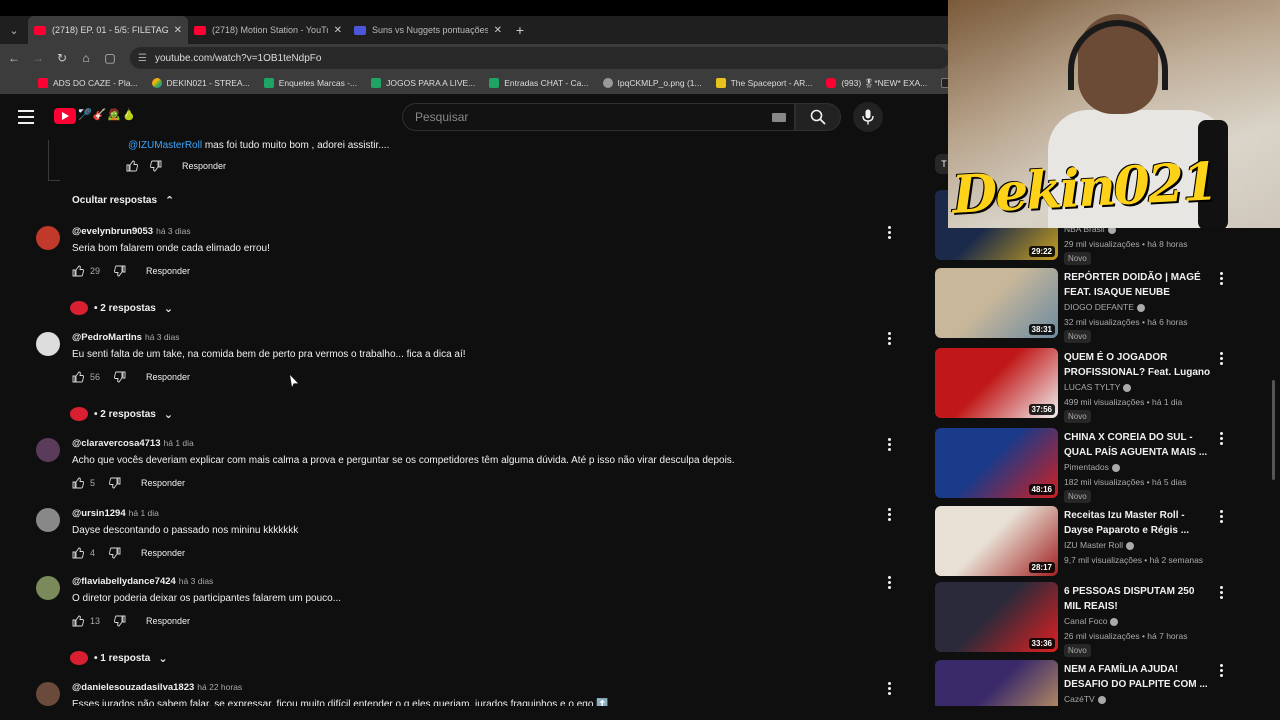 The image size is (1280, 720). I want to click on video-channel: IZU Master Roll, so click(1099, 545).